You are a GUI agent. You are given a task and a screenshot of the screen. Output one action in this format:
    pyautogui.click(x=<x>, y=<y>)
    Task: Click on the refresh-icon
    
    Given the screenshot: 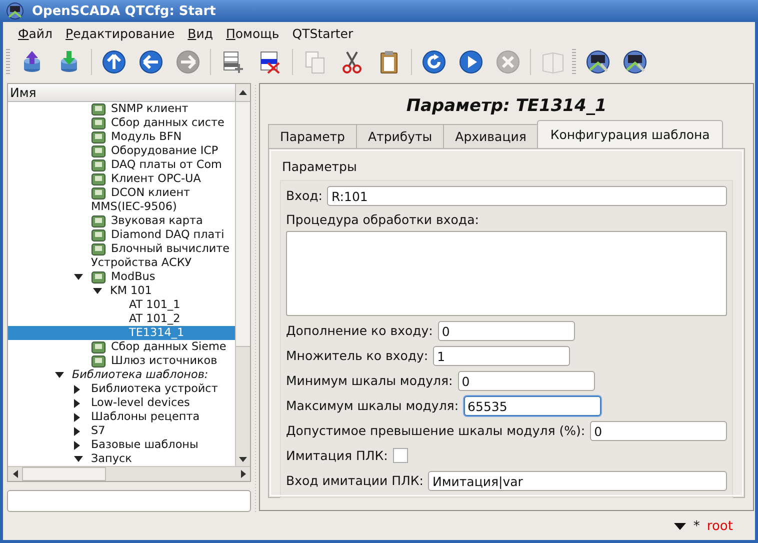 What is the action you would take?
    pyautogui.click(x=434, y=62)
    